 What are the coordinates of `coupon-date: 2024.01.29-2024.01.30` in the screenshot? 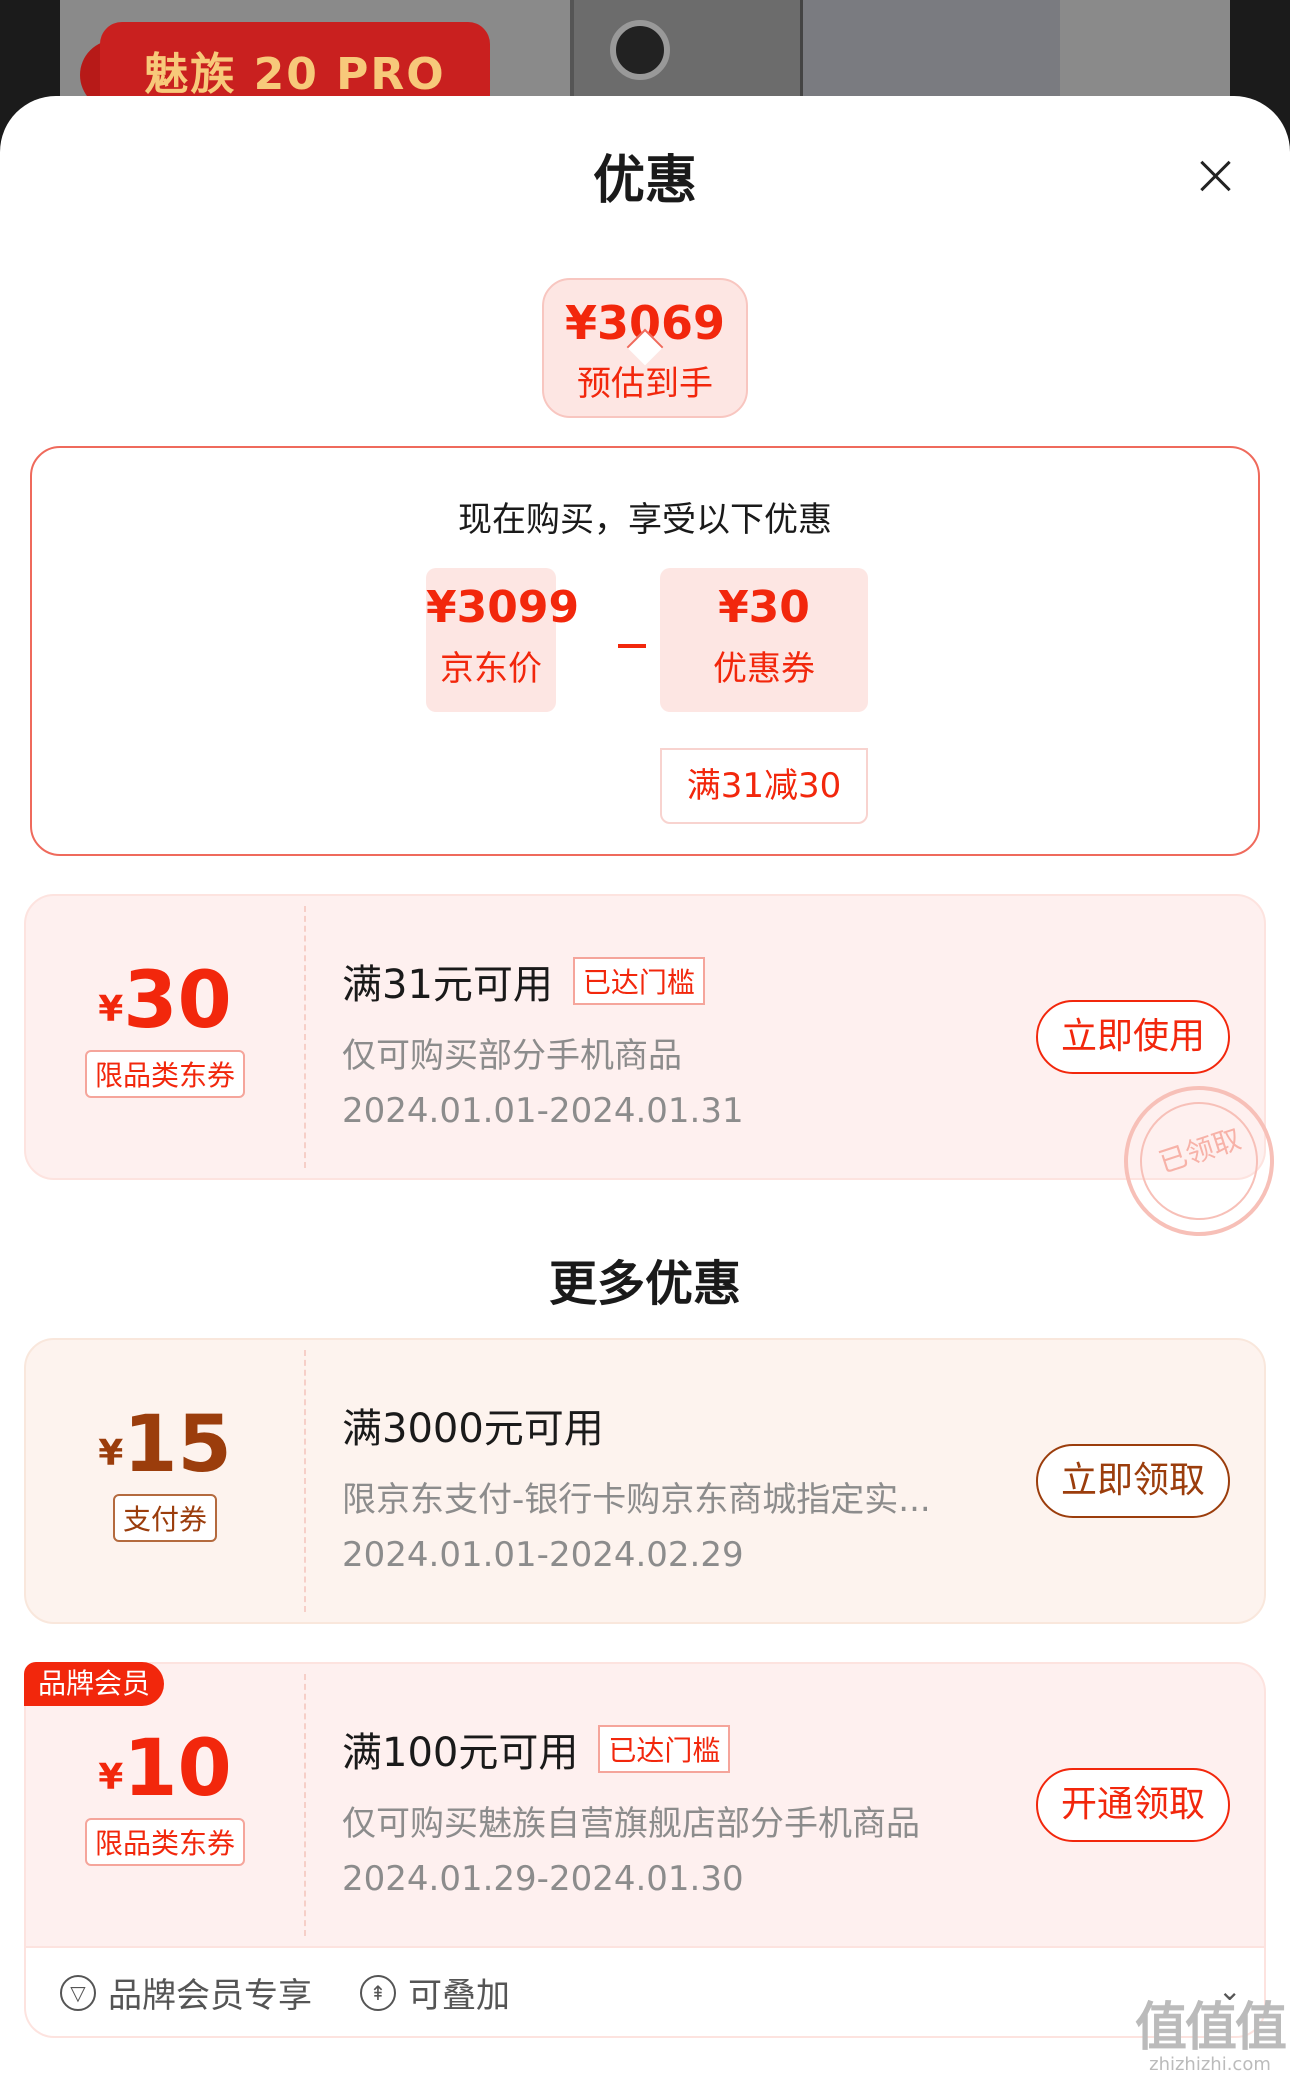 It's located at (543, 1879).